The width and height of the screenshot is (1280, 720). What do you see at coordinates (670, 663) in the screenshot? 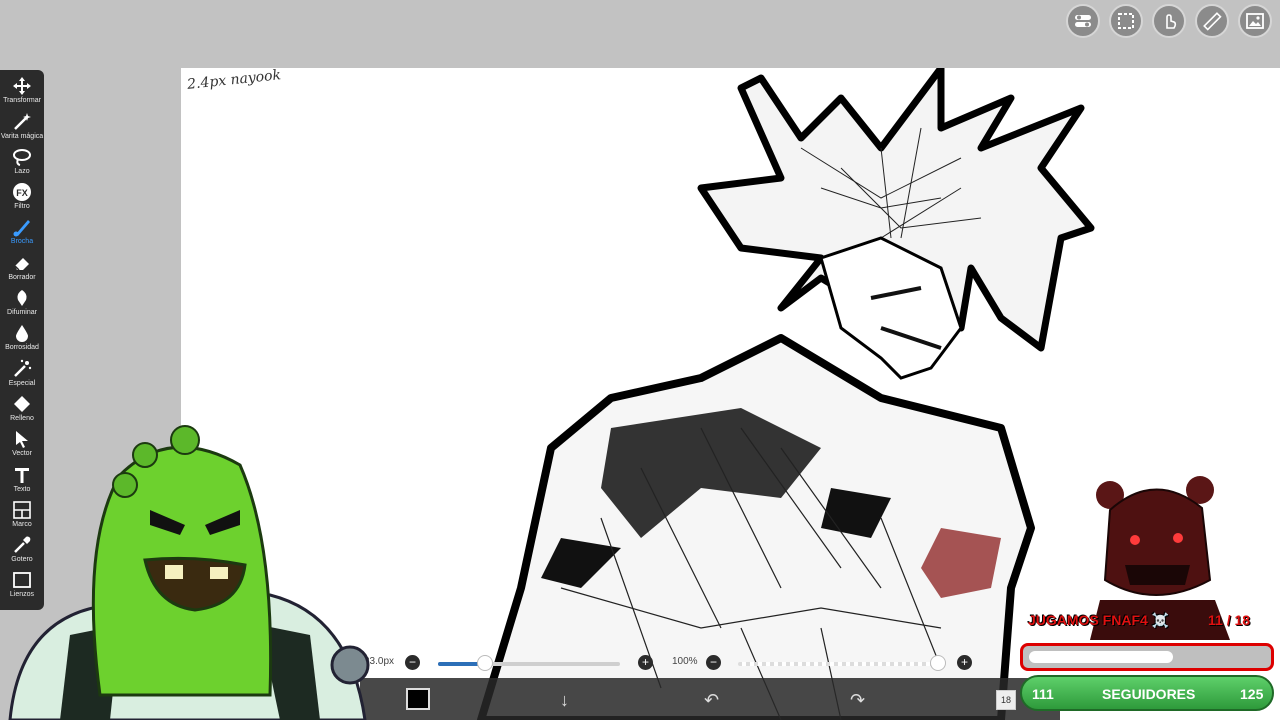
I see `brush-settings-bar: 23.0px − + 100% − +` at bounding box center [670, 663].